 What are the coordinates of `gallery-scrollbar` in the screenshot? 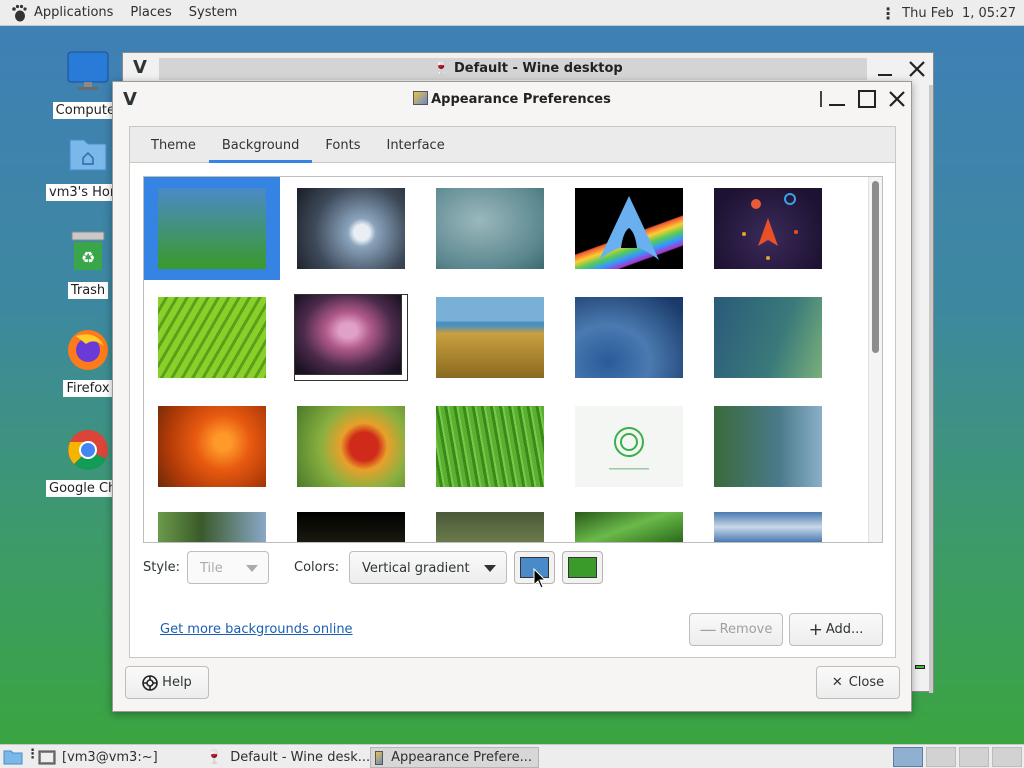 It's located at (875, 359).